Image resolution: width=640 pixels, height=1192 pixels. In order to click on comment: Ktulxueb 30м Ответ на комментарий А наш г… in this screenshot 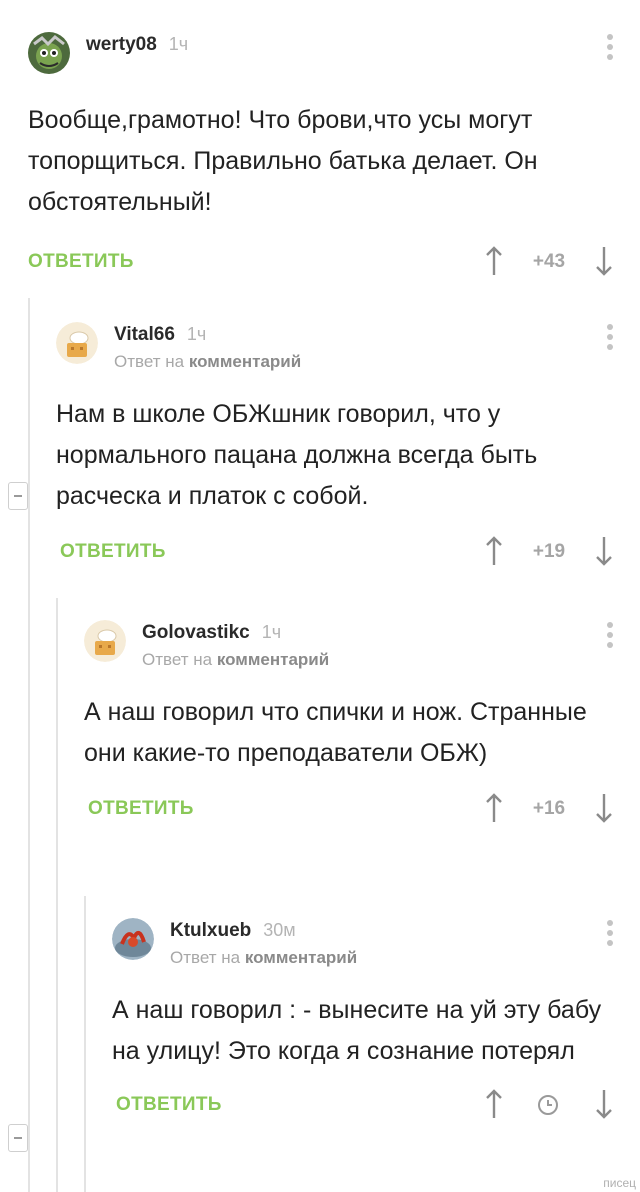, I will do `click(376, 1020)`.